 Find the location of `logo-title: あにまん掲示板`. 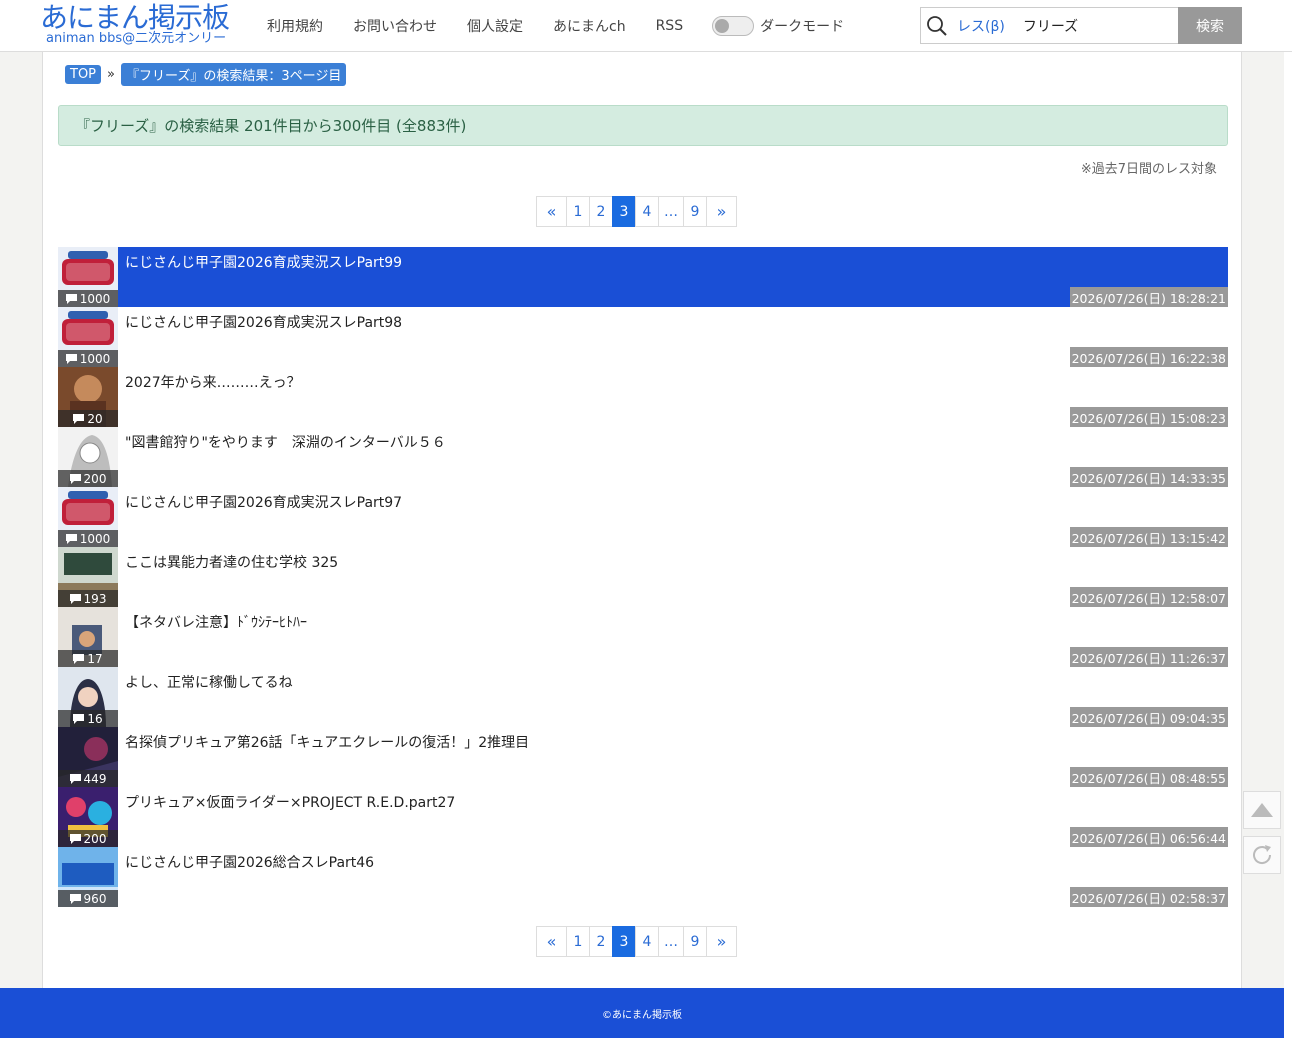

logo-title: あにまん掲示板 is located at coordinates (135, 17).